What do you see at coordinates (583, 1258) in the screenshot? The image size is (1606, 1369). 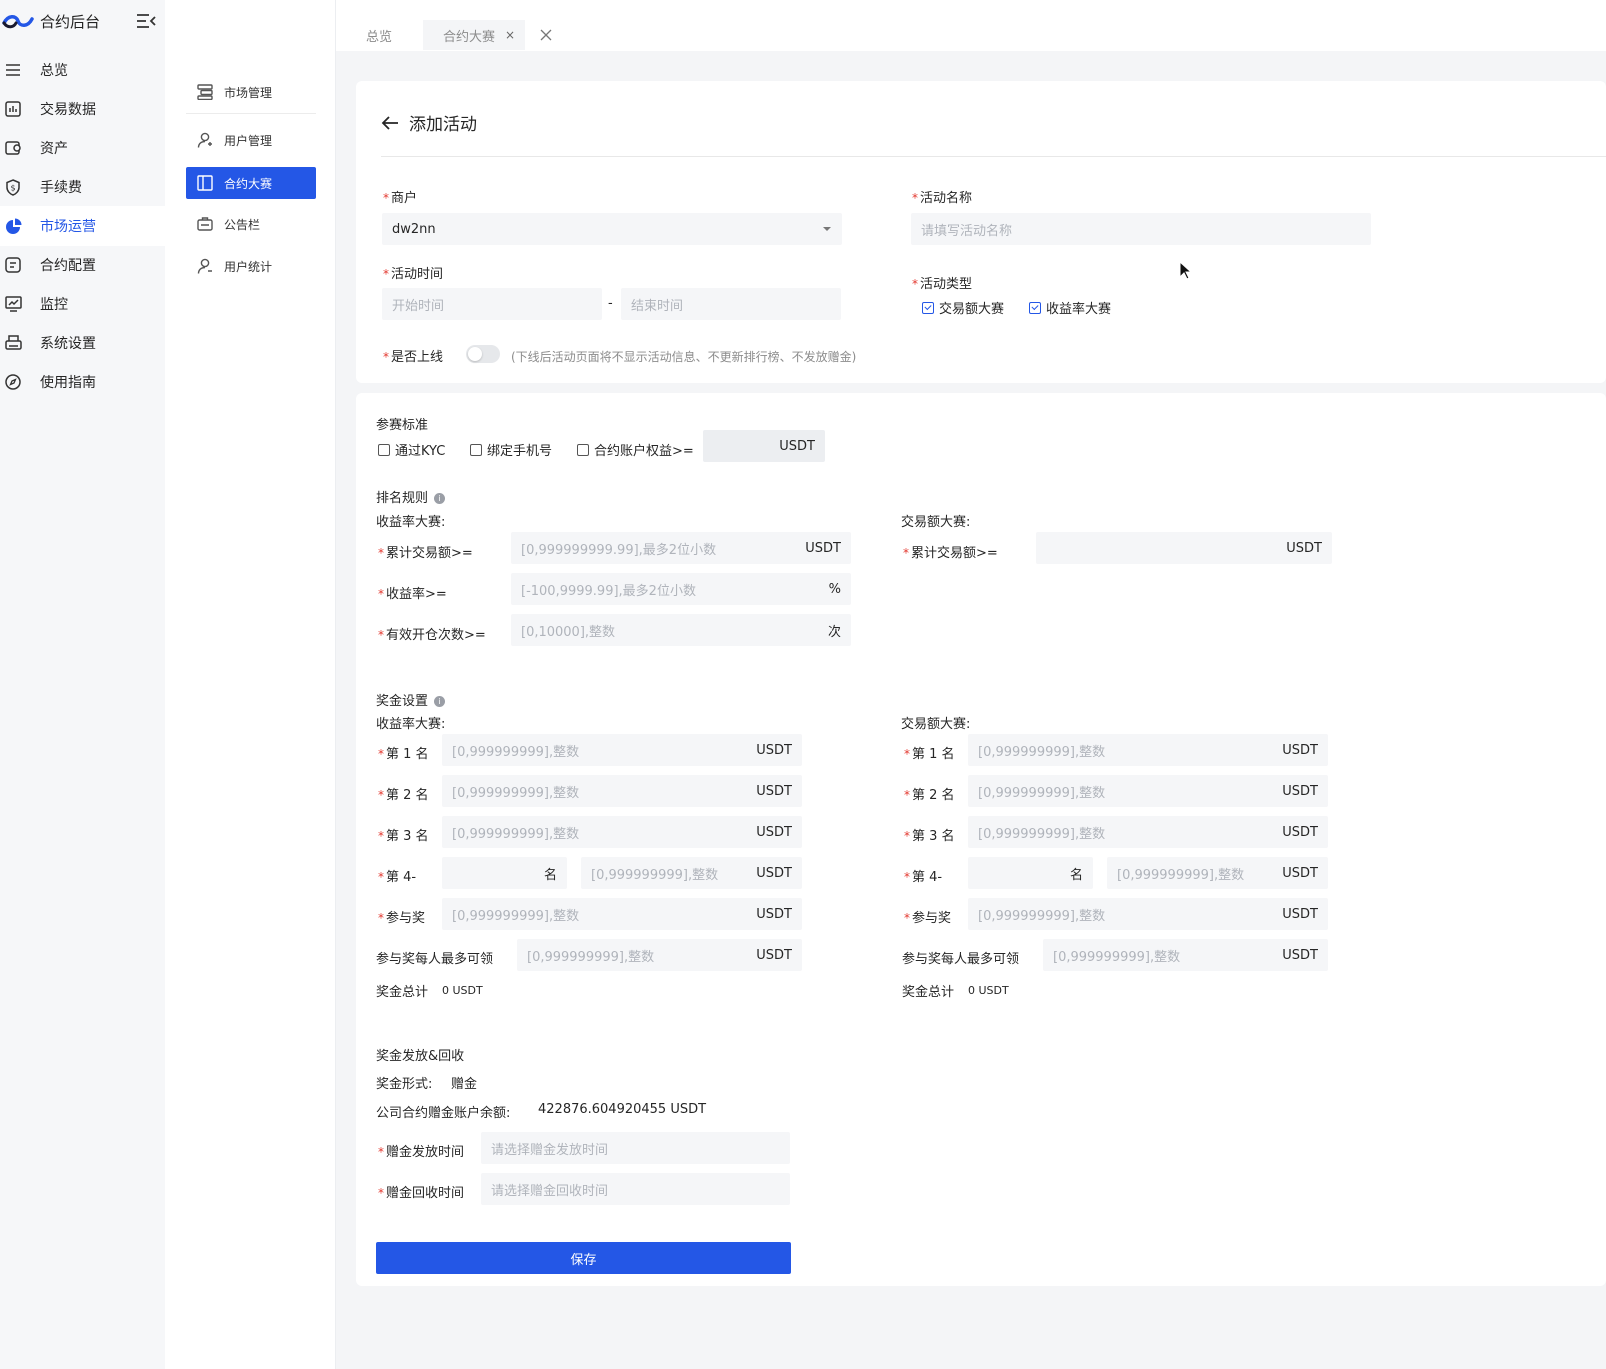 I see `save-button: 保存` at bounding box center [583, 1258].